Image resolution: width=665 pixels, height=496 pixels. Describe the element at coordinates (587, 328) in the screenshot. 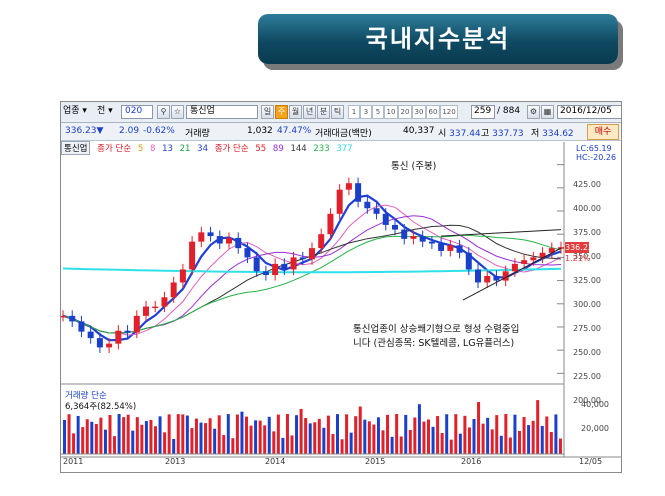

I see `tick-275: 275.00` at that location.